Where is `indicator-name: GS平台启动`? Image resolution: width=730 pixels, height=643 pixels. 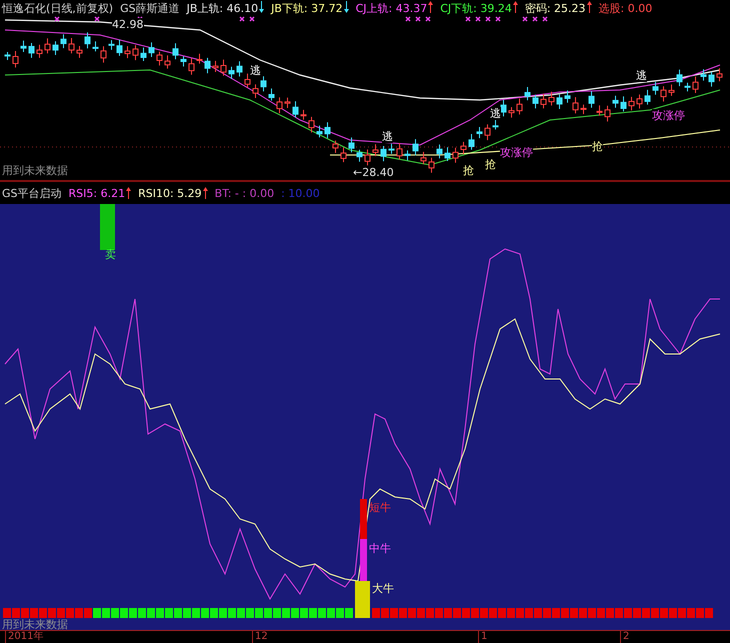 indicator-name: GS平台启动 is located at coordinates (32, 193).